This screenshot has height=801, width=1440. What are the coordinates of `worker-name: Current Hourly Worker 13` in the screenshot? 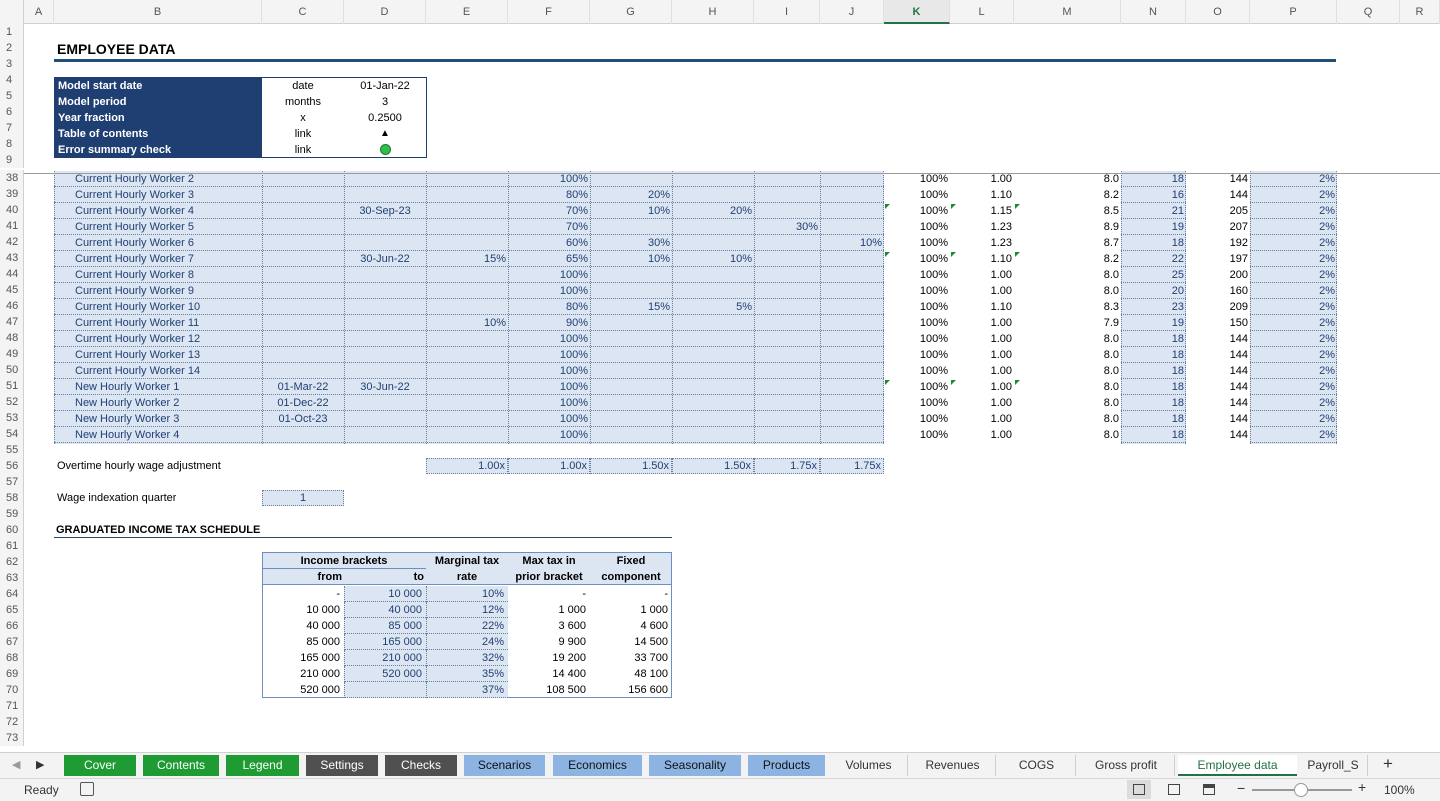 It's located at (168, 355).